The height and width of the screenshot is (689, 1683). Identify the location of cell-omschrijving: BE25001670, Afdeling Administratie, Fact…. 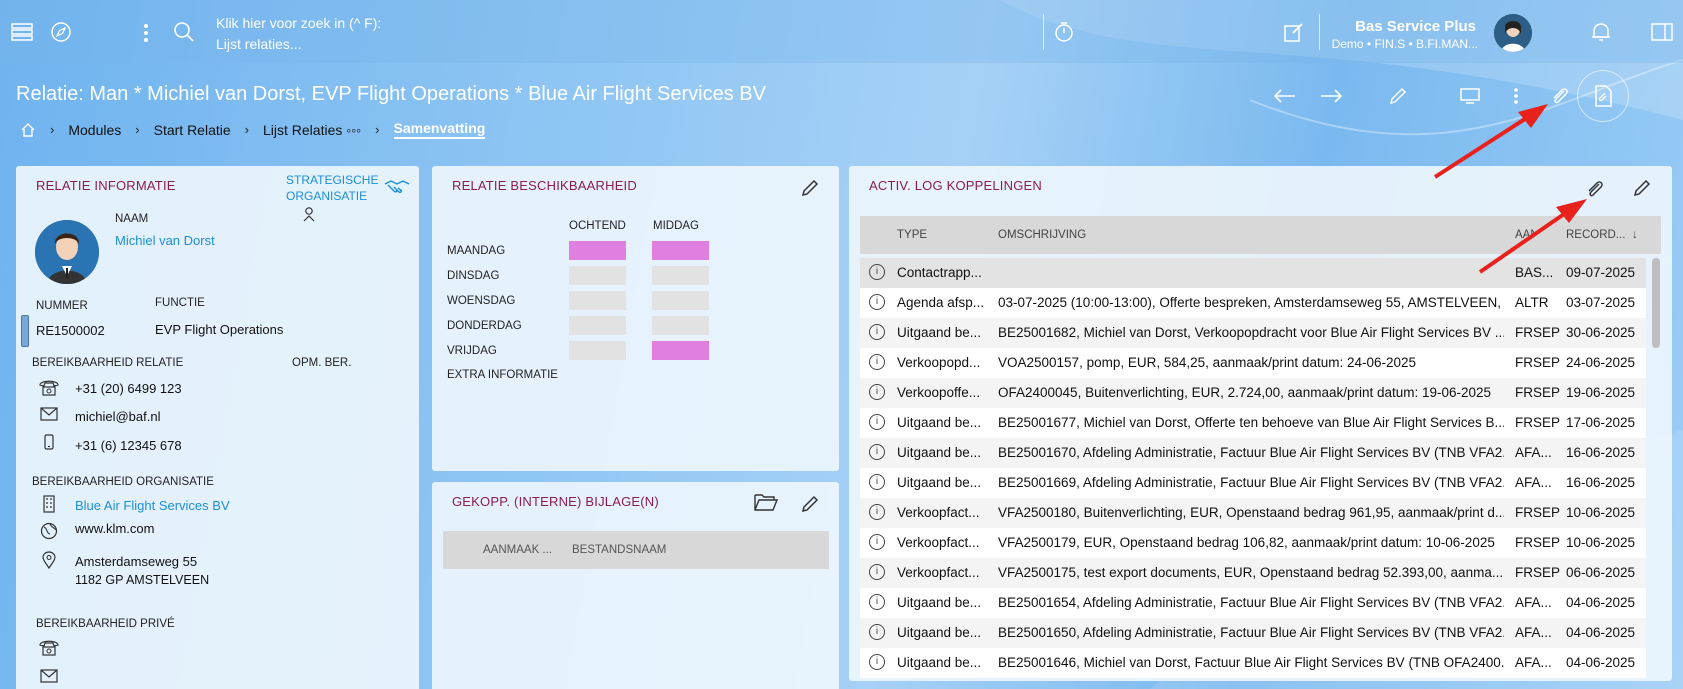
(1251, 452).